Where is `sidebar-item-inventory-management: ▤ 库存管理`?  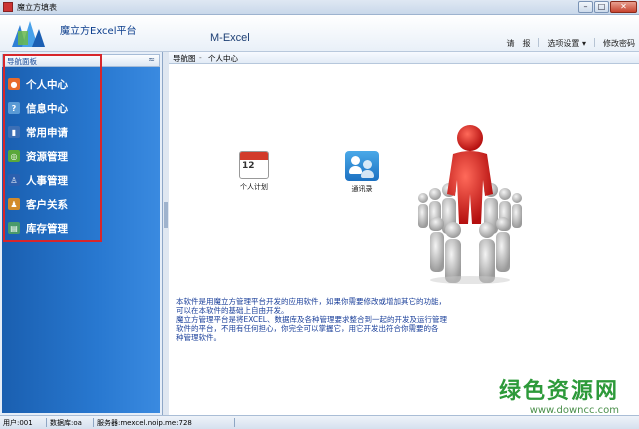
sidebar-item-inventory-management: ▤ 库存管理 is located at coordinates (38, 228).